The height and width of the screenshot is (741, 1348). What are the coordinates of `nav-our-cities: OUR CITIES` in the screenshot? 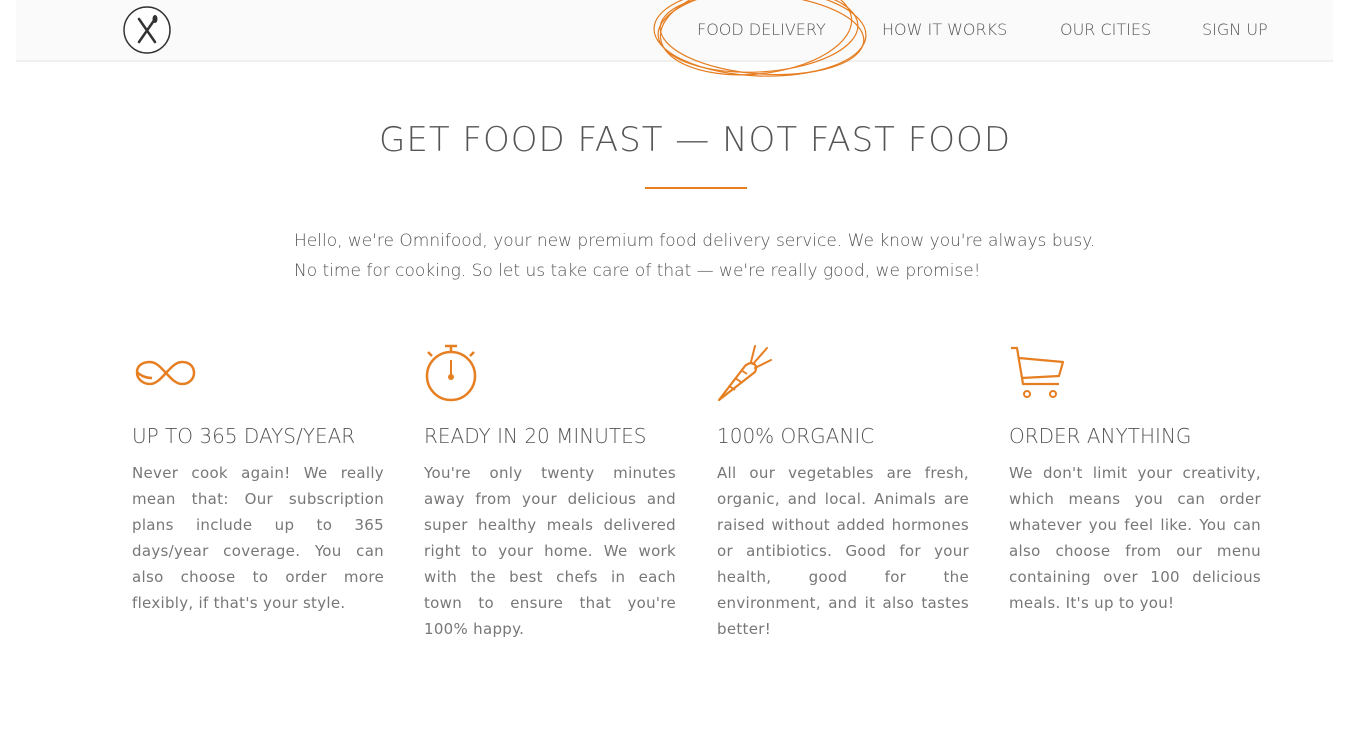 It's located at (1105, 29).